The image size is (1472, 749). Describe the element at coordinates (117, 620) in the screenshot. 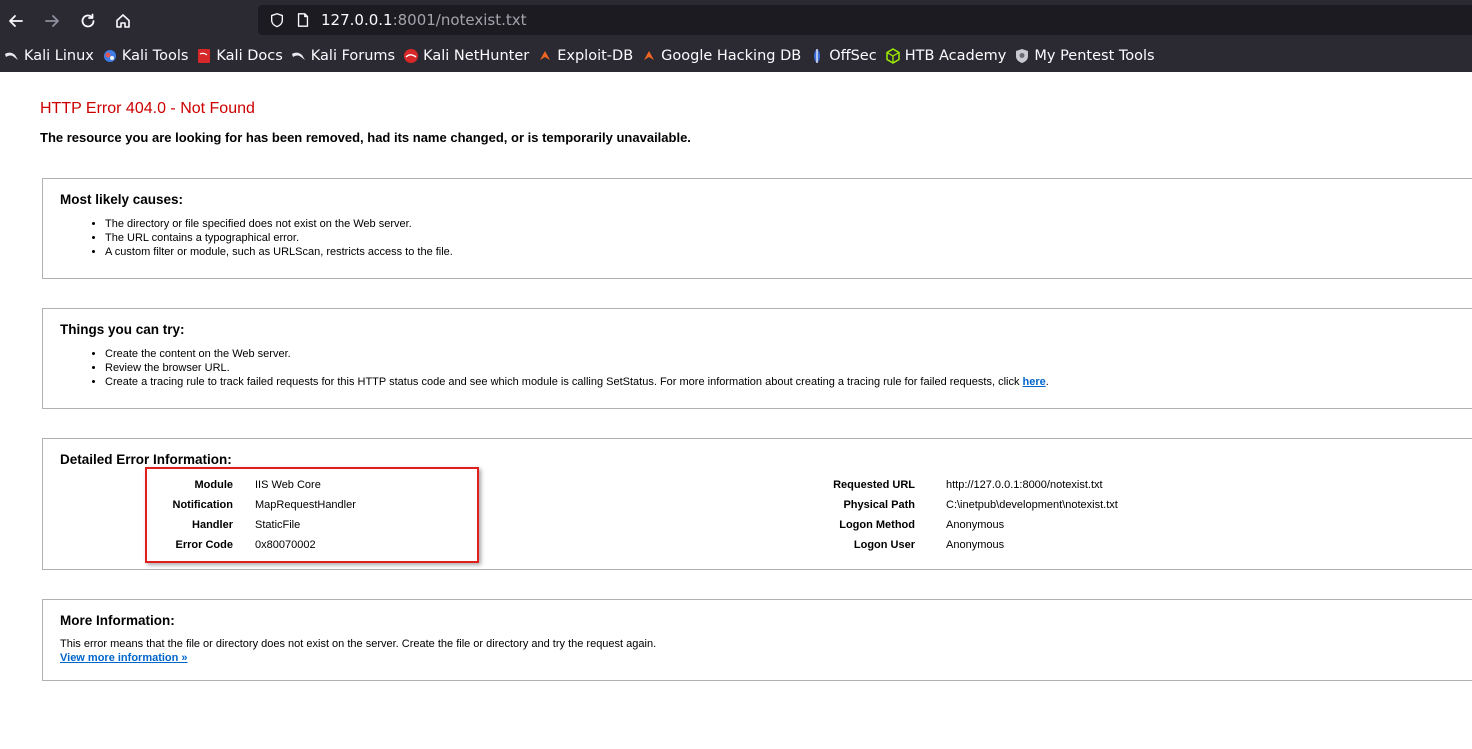

I see `more-info-heading: More Information:` at that location.